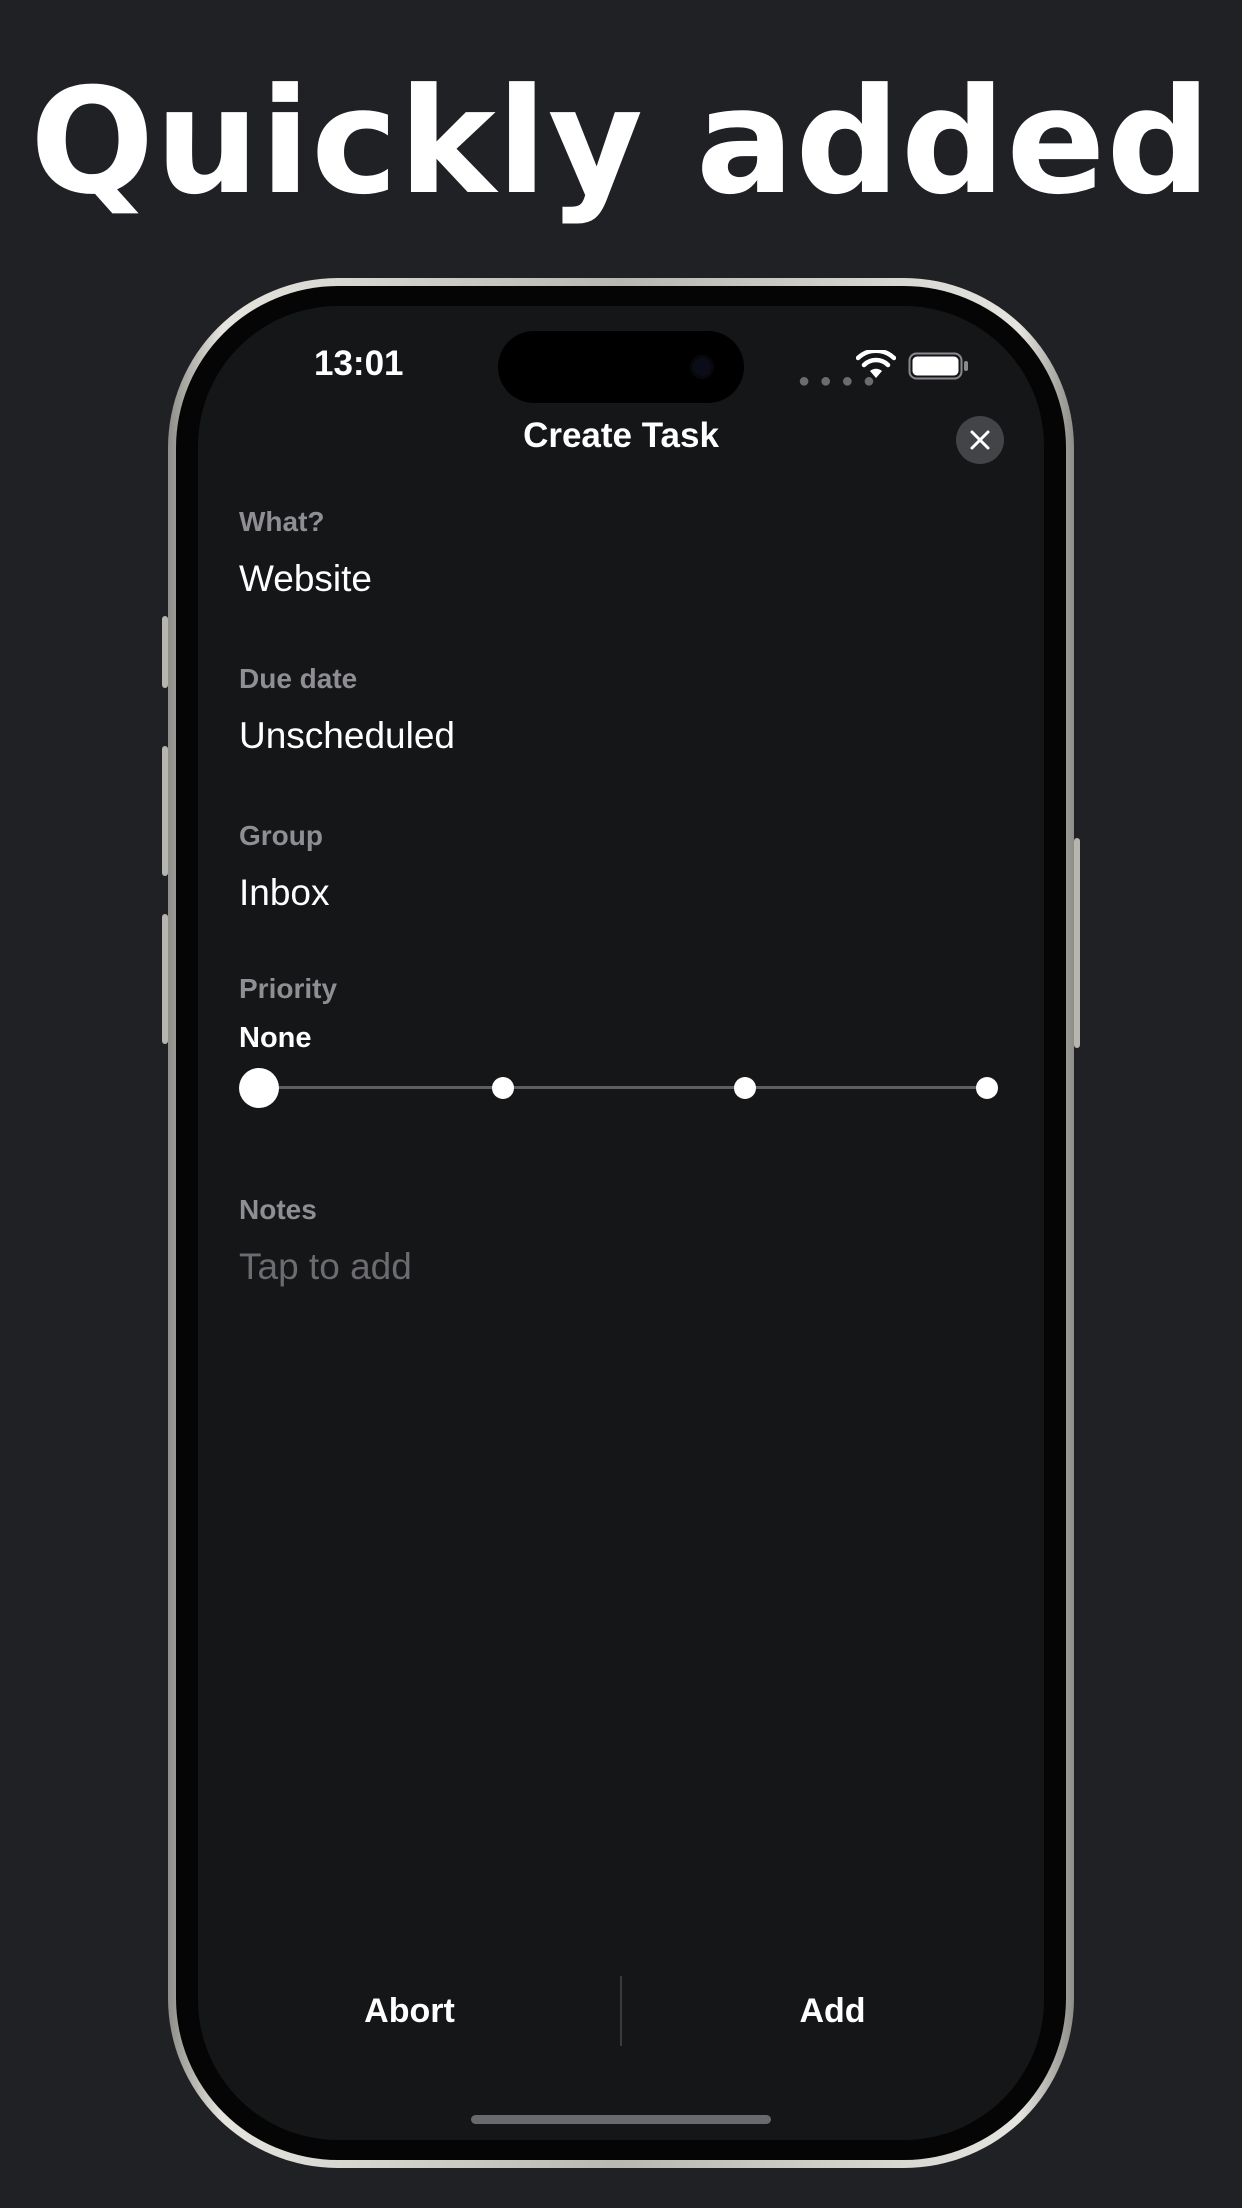 The height and width of the screenshot is (2208, 1242). Describe the element at coordinates (288, 988) in the screenshot. I see `priority-label: Priority` at that location.